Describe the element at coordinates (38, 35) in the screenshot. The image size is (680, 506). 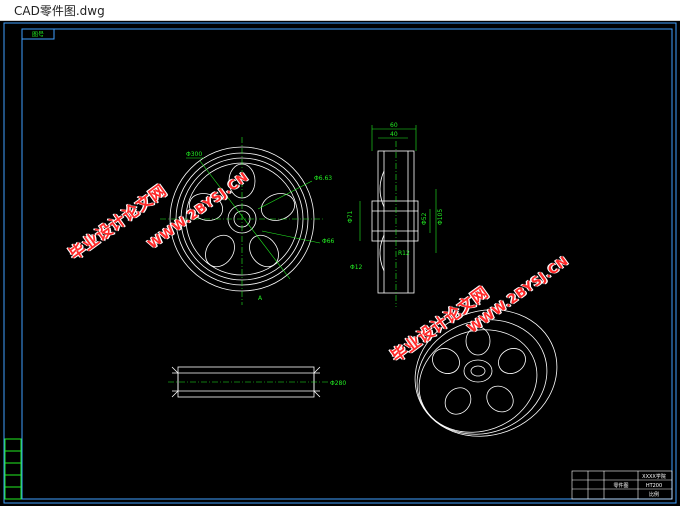
I see `frame-tag-label: 图号` at that location.